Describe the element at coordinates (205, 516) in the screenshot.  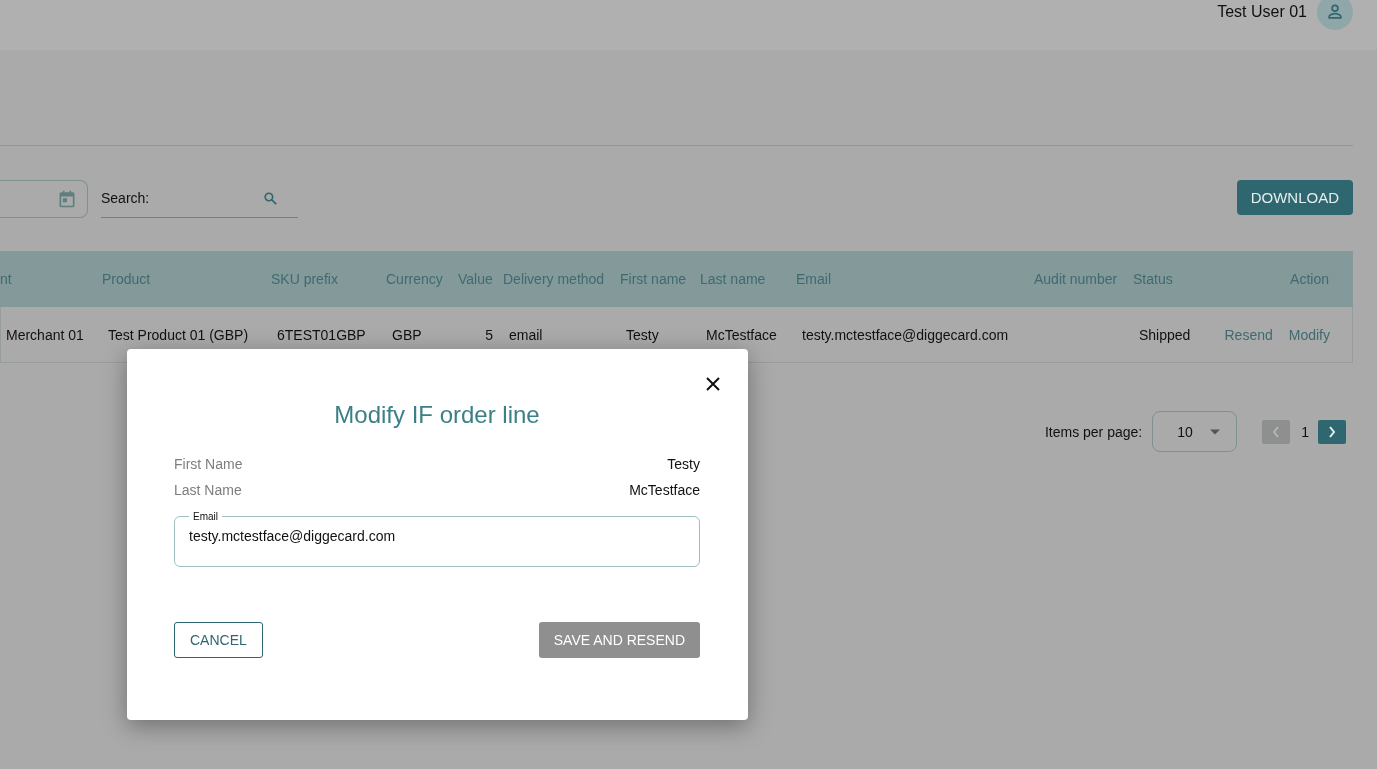
I see `field-label: Email` at that location.